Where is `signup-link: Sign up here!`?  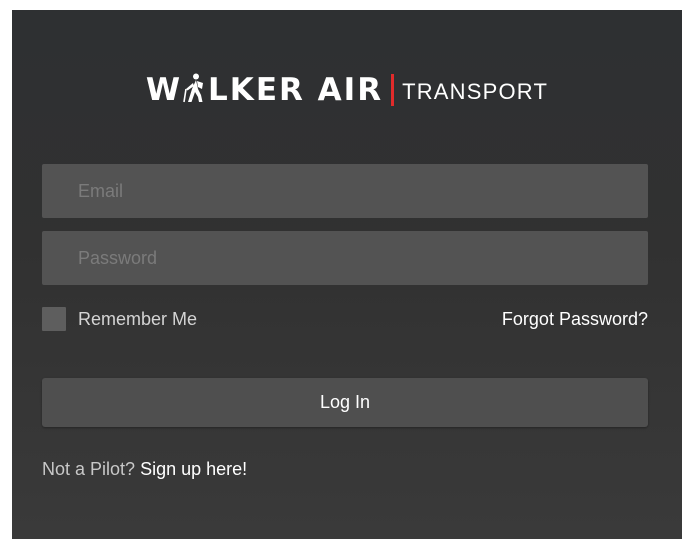 signup-link: Sign up here! is located at coordinates (193, 469).